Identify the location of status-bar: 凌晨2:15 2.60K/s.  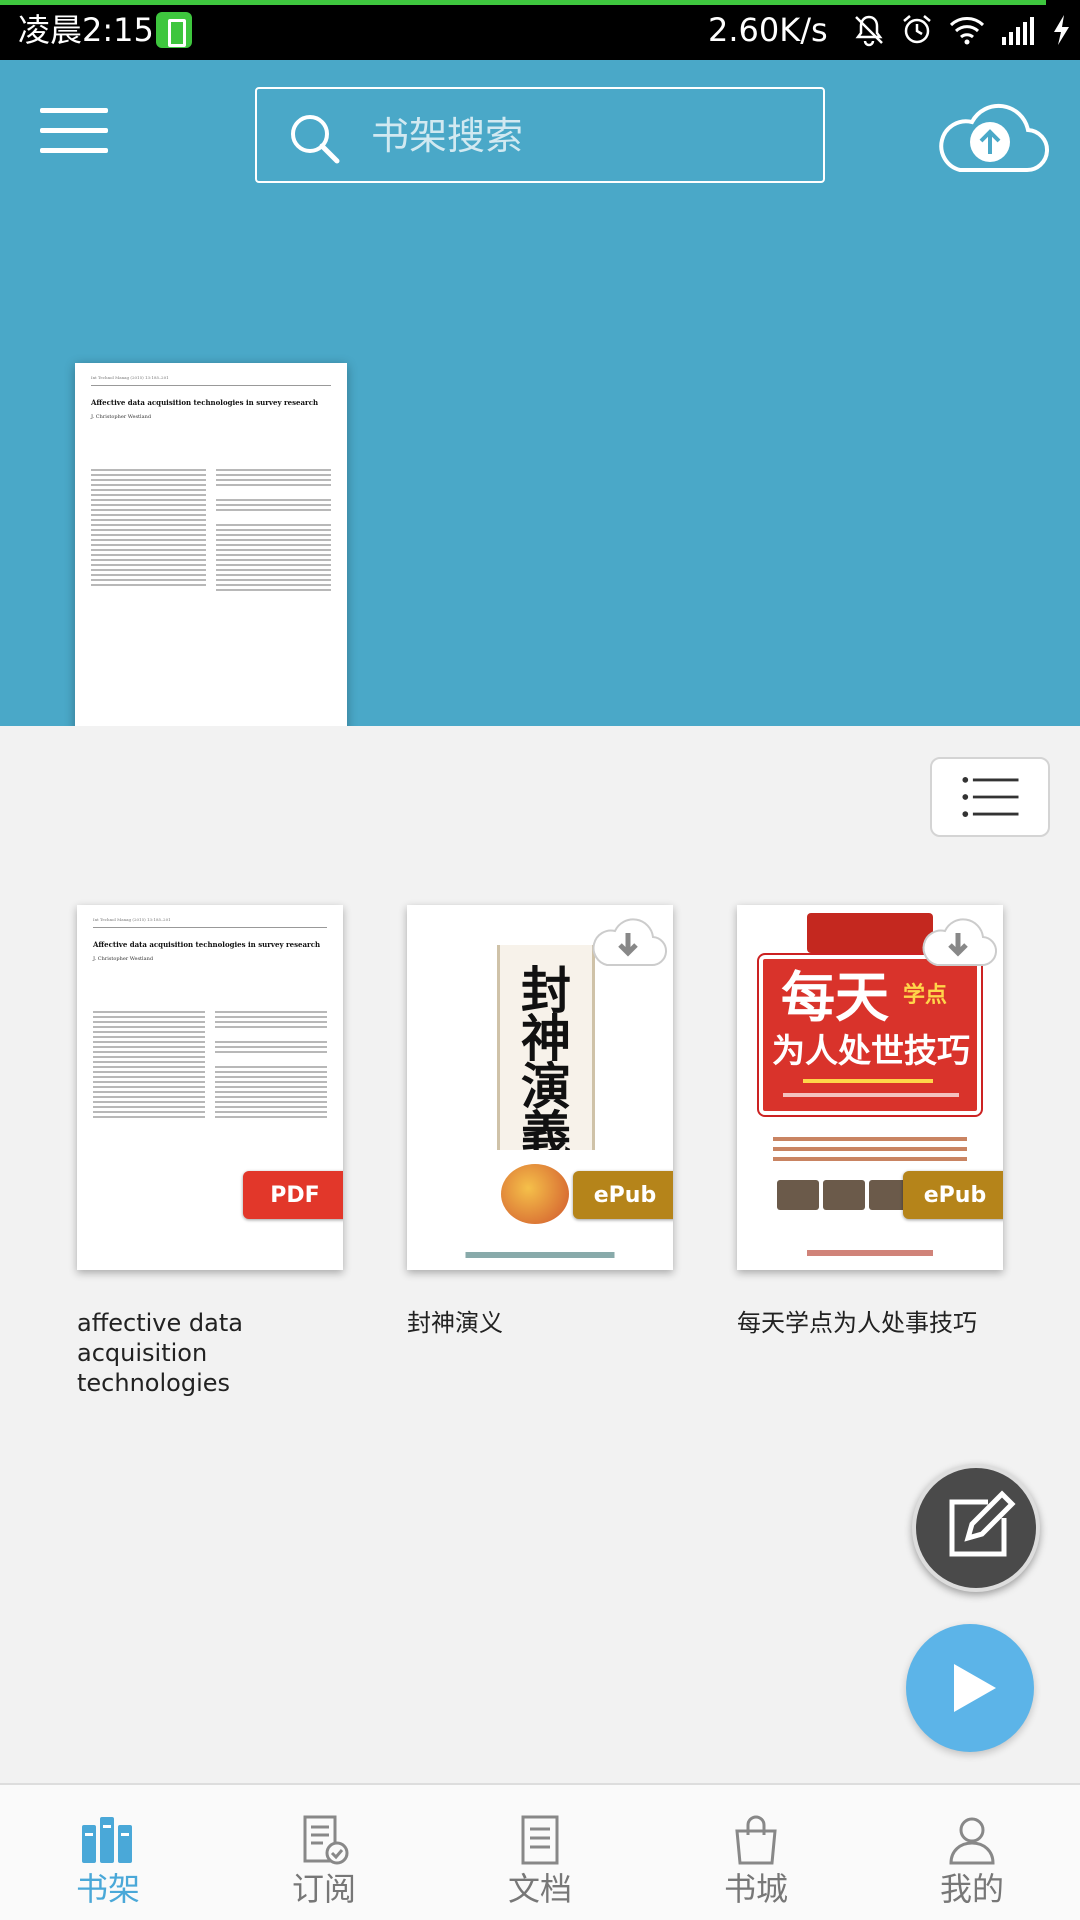
(540, 30).